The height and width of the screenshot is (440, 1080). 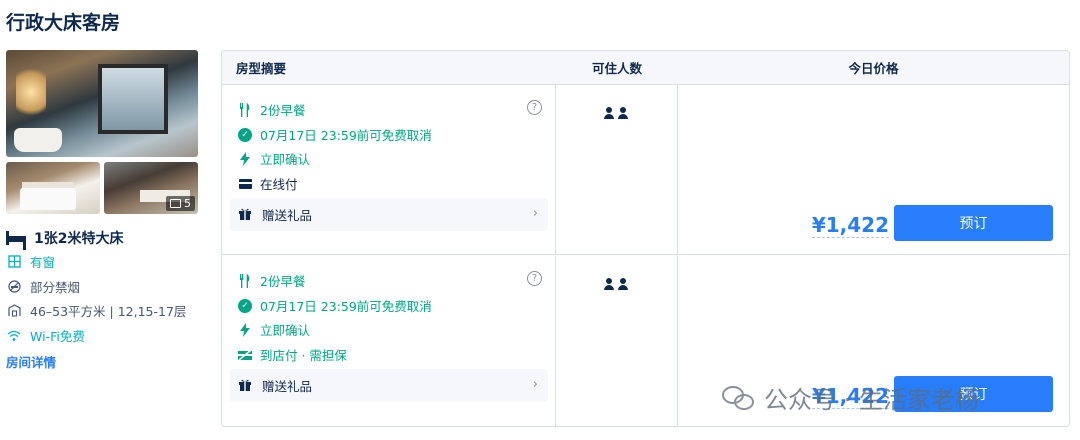 What do you see at coordinates (245, 183) in the screenshot?
I see `credit-card-icon` at bounding box center [245, 183].